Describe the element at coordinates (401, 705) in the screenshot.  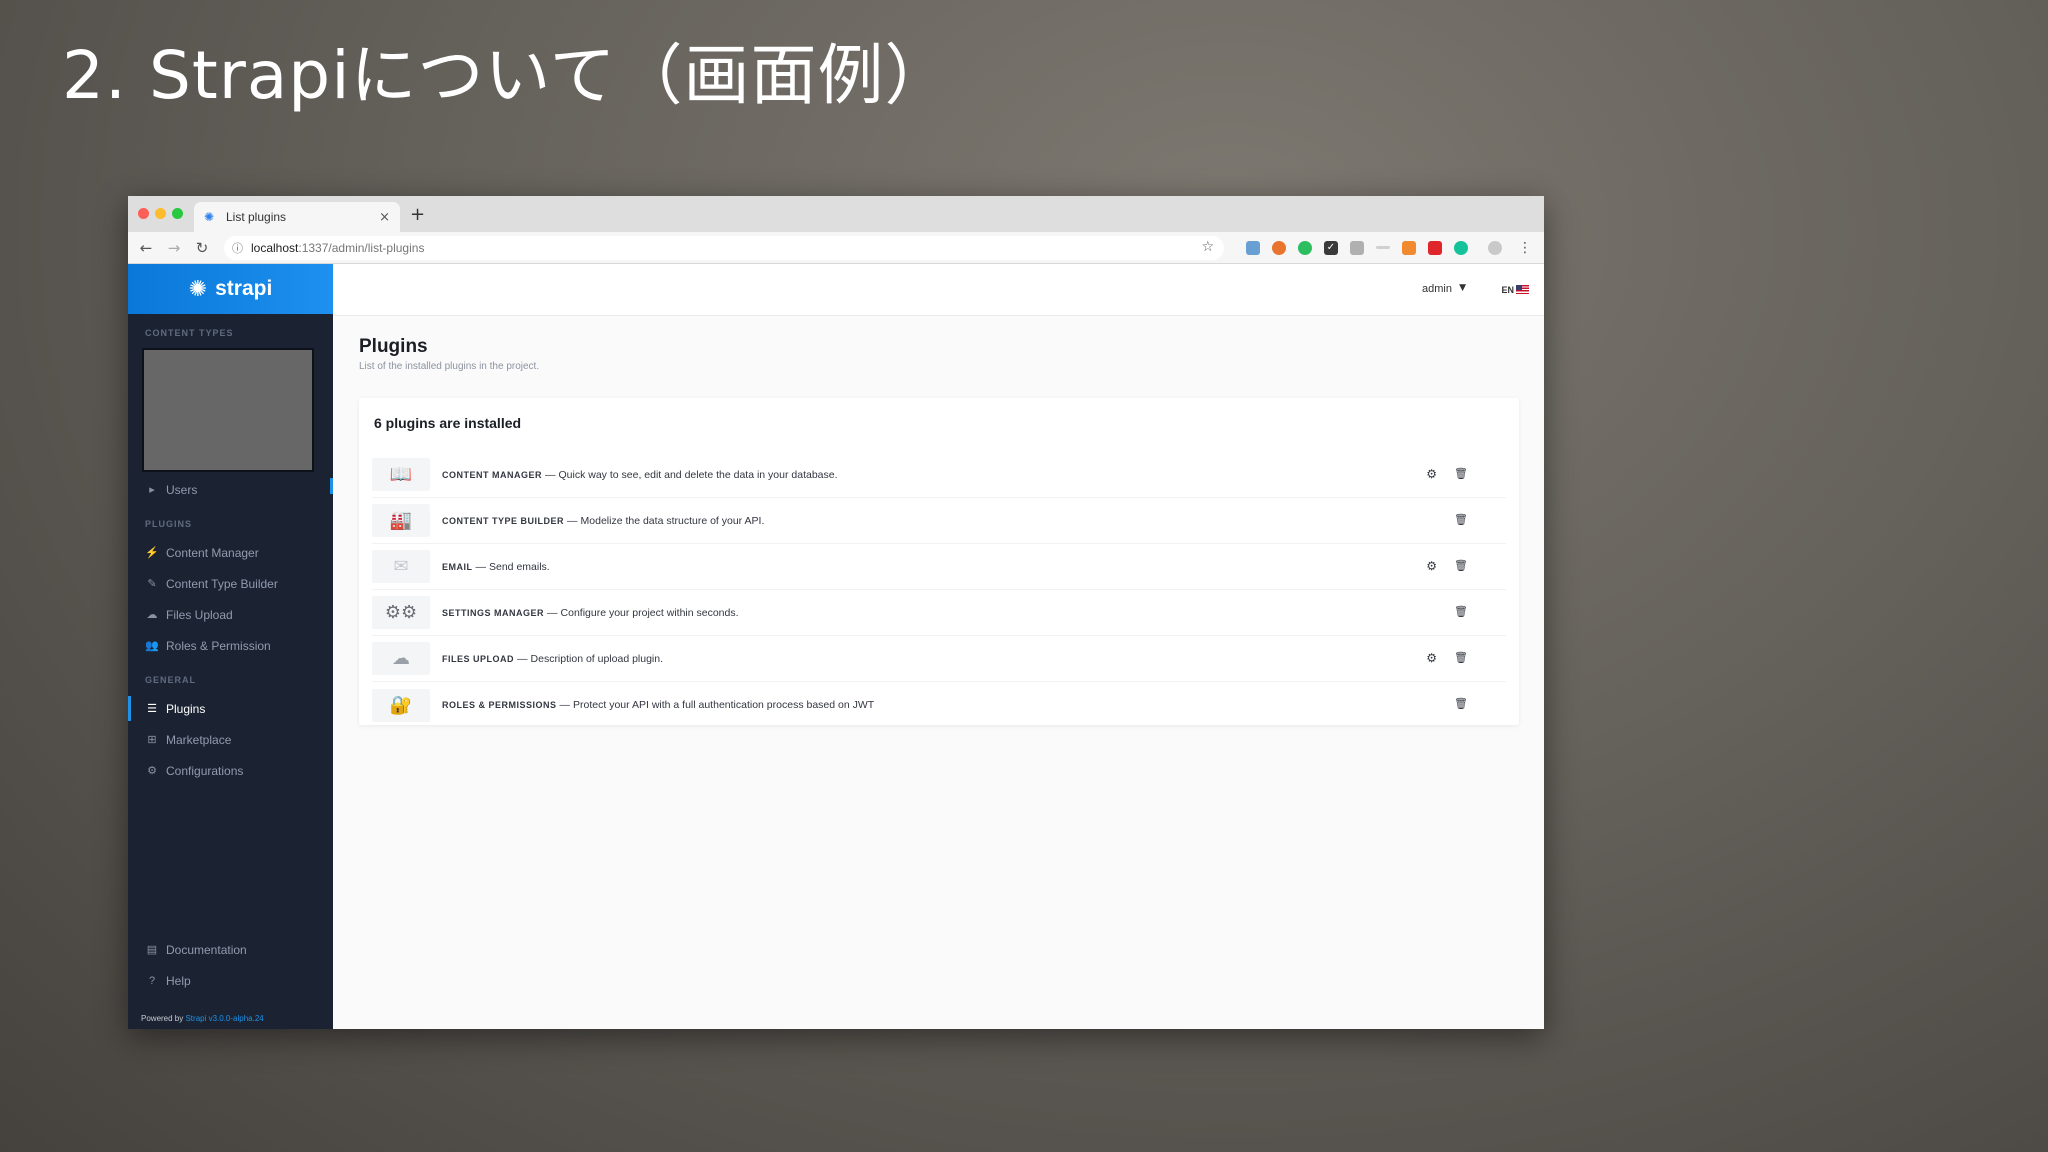
I see `lock-icon: 🔐` at that location.